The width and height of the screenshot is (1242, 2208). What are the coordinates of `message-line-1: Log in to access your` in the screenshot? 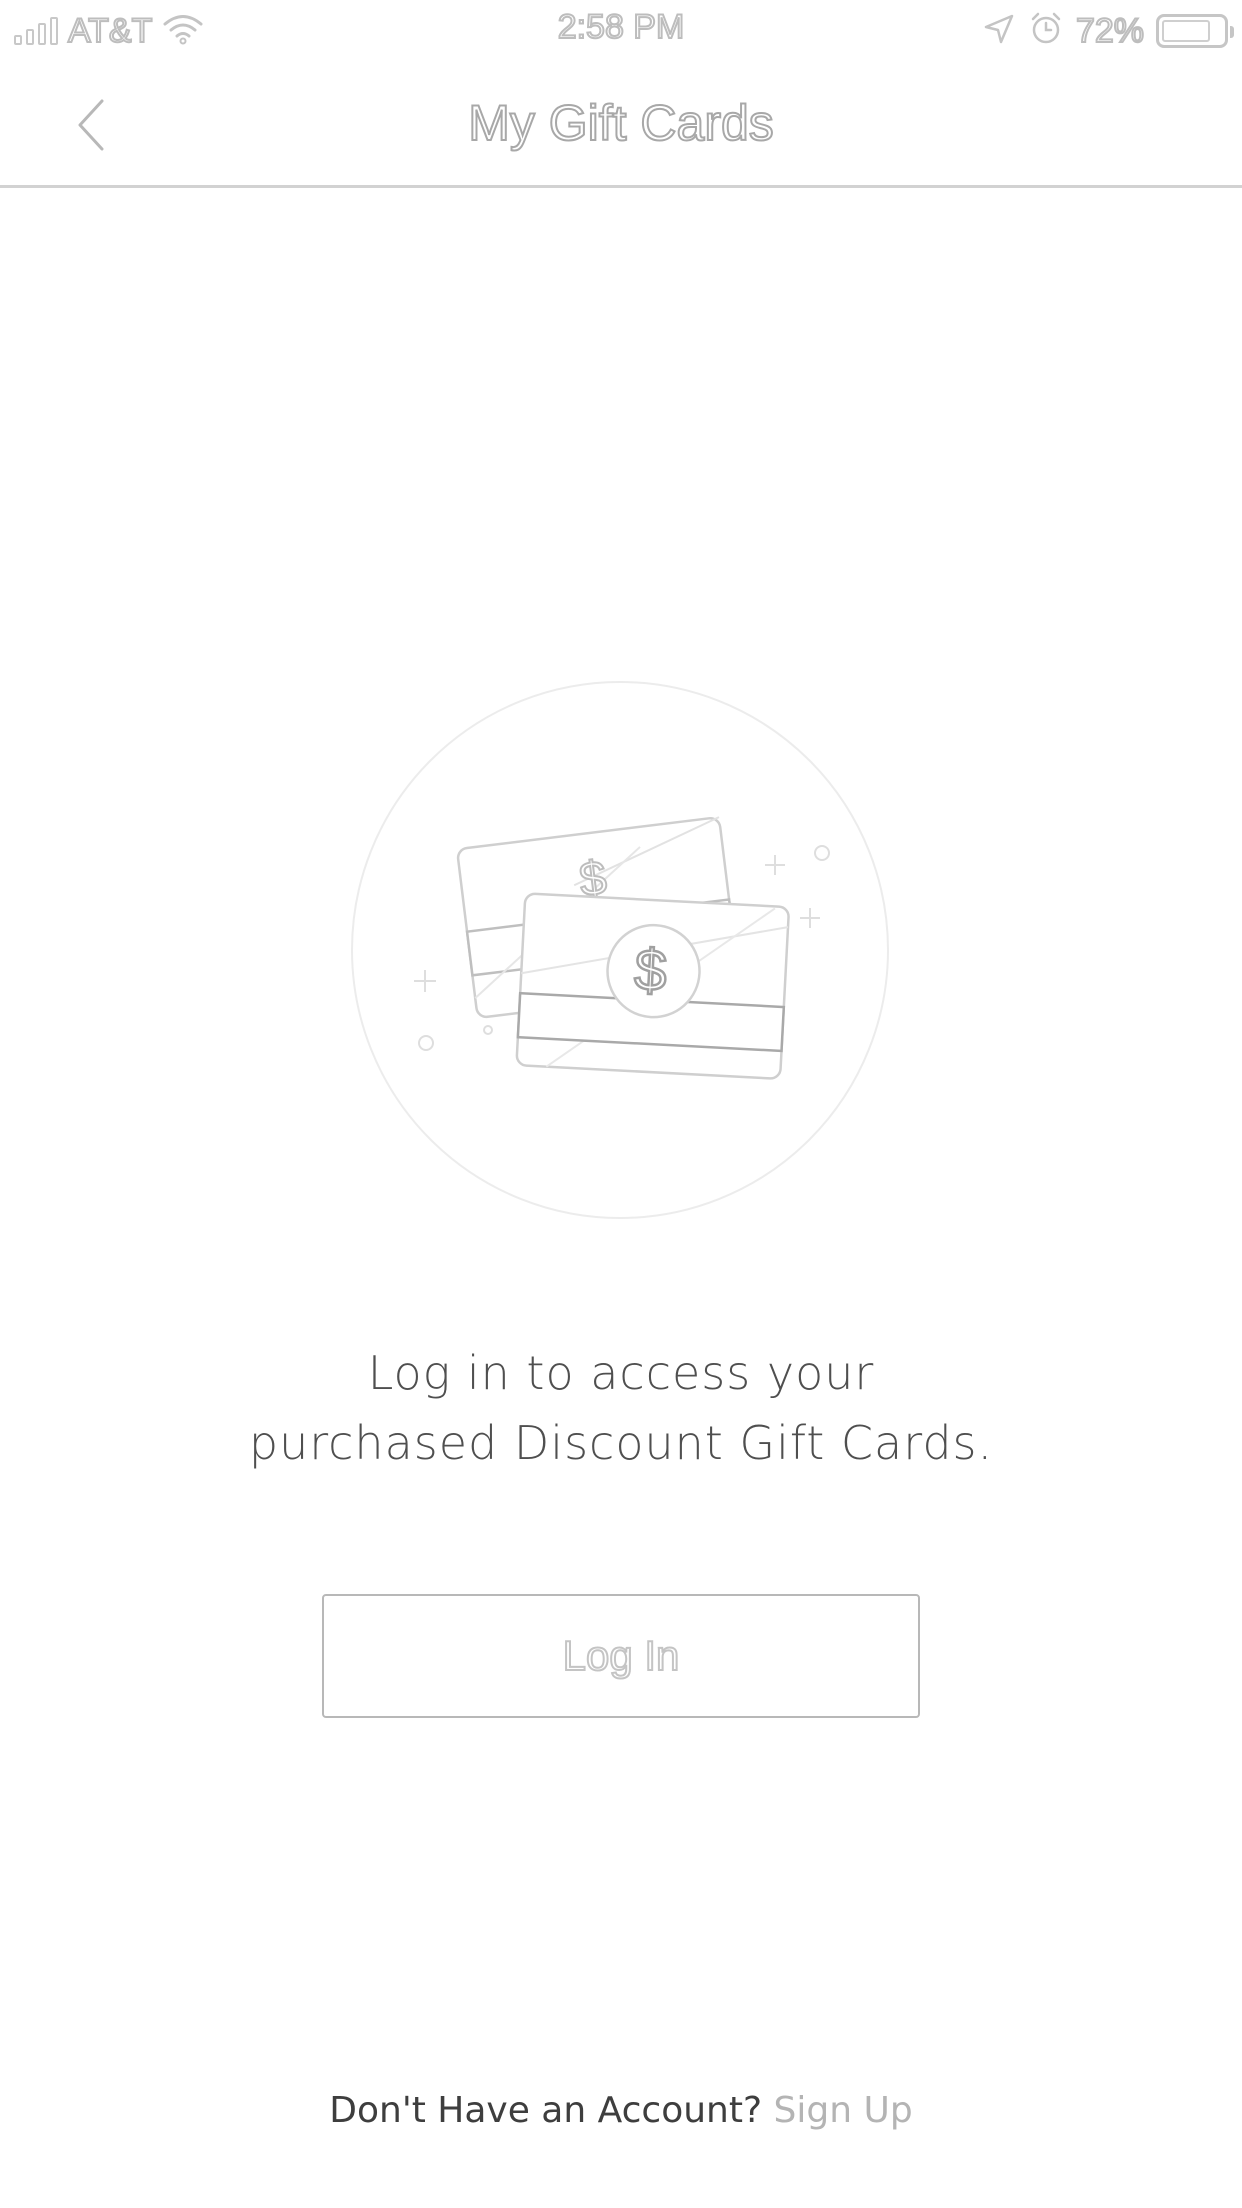 It's located at (621, 1373).